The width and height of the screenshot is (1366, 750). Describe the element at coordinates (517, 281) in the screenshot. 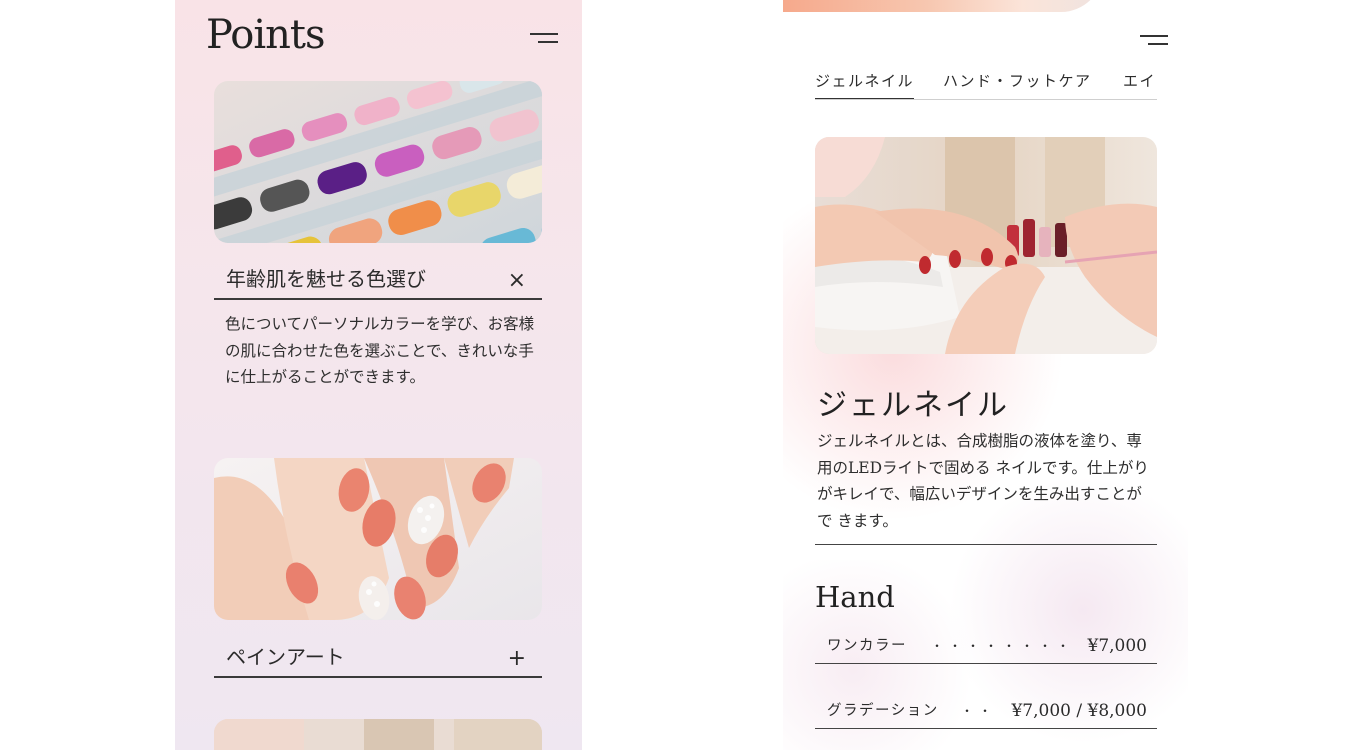

I see `close-icon: ×` at that location.